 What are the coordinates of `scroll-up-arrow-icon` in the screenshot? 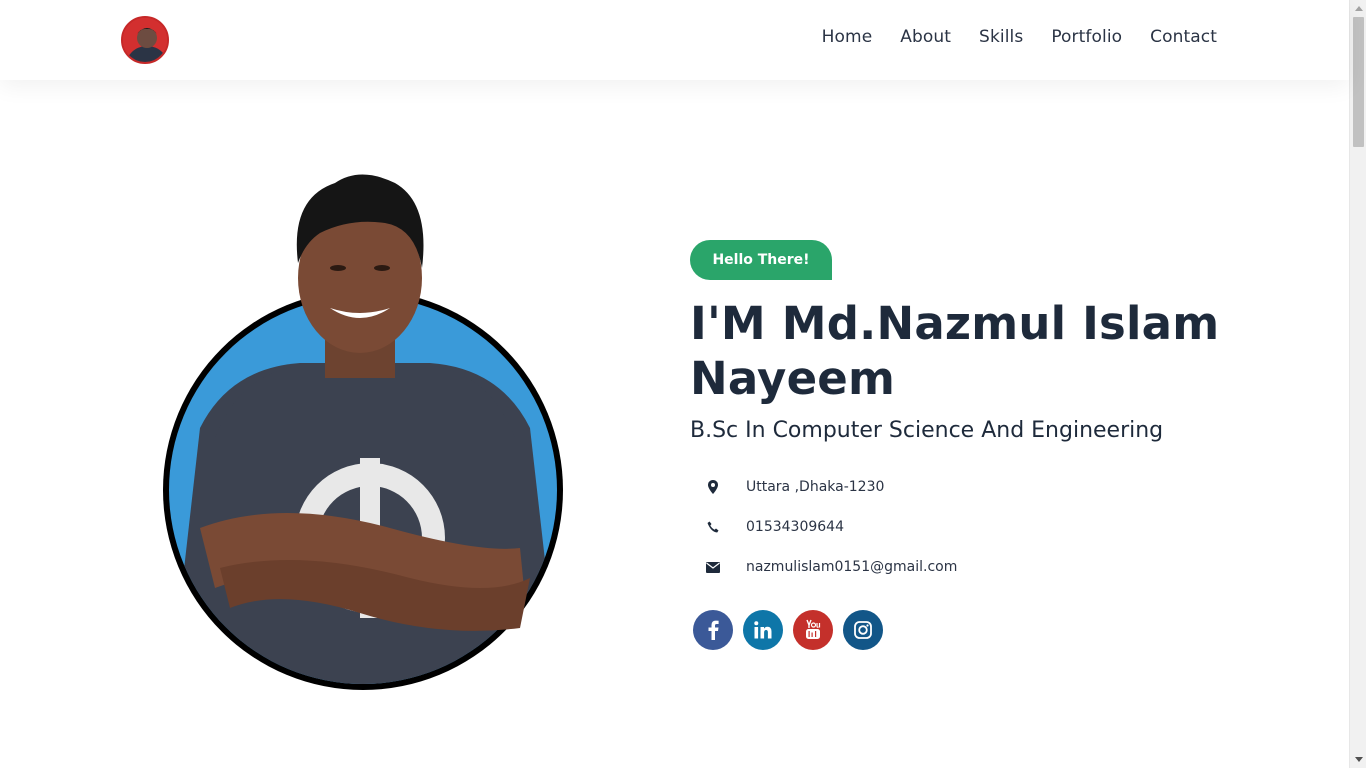 It's located at (1358, 8).